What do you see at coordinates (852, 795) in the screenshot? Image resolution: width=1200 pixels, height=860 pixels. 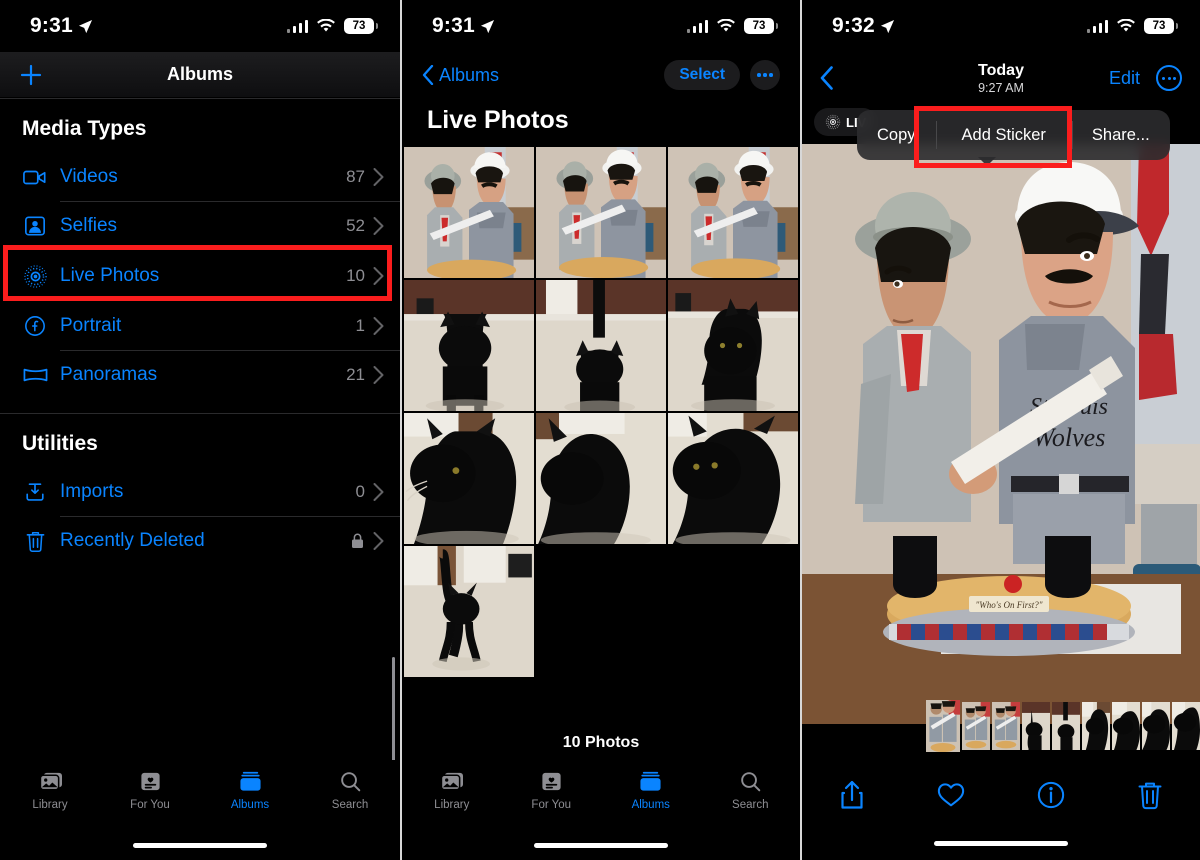 I see `share-button` at bounding box center [852, 795].